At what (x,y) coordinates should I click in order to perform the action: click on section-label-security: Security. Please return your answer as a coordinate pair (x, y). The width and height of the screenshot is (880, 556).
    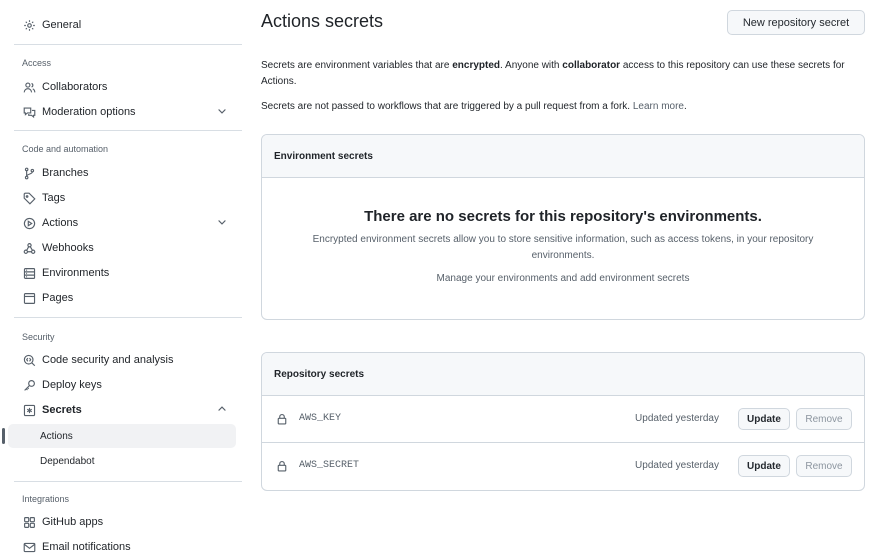
    Looking at the image, I should click on (38, 337).